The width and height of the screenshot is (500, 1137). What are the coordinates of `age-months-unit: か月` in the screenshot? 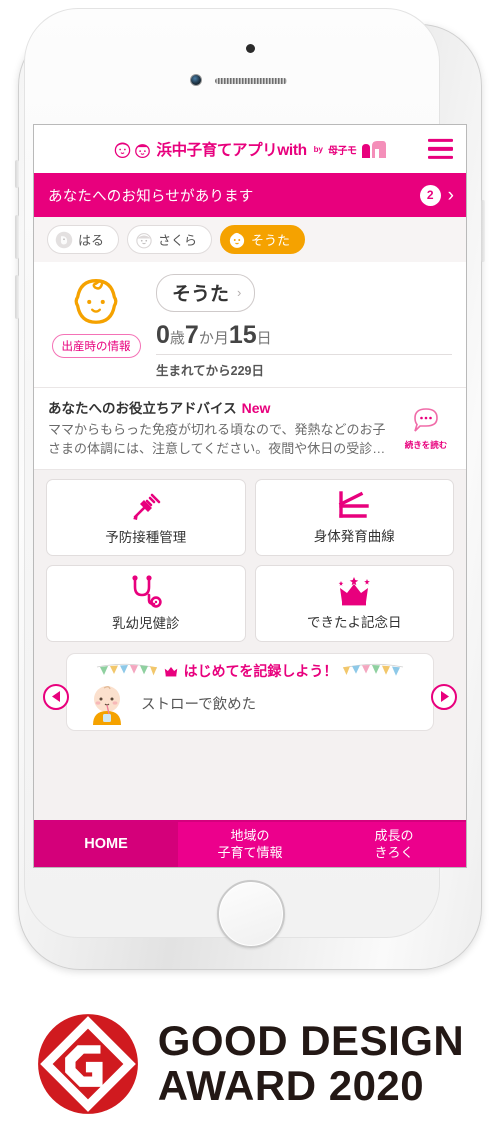 It's located at (213, 338).